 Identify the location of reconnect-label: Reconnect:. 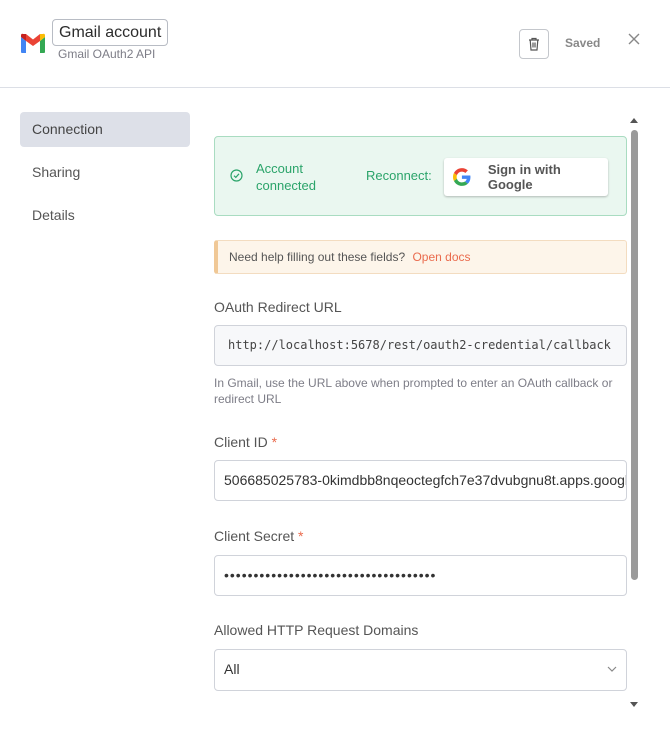
(399, 175).